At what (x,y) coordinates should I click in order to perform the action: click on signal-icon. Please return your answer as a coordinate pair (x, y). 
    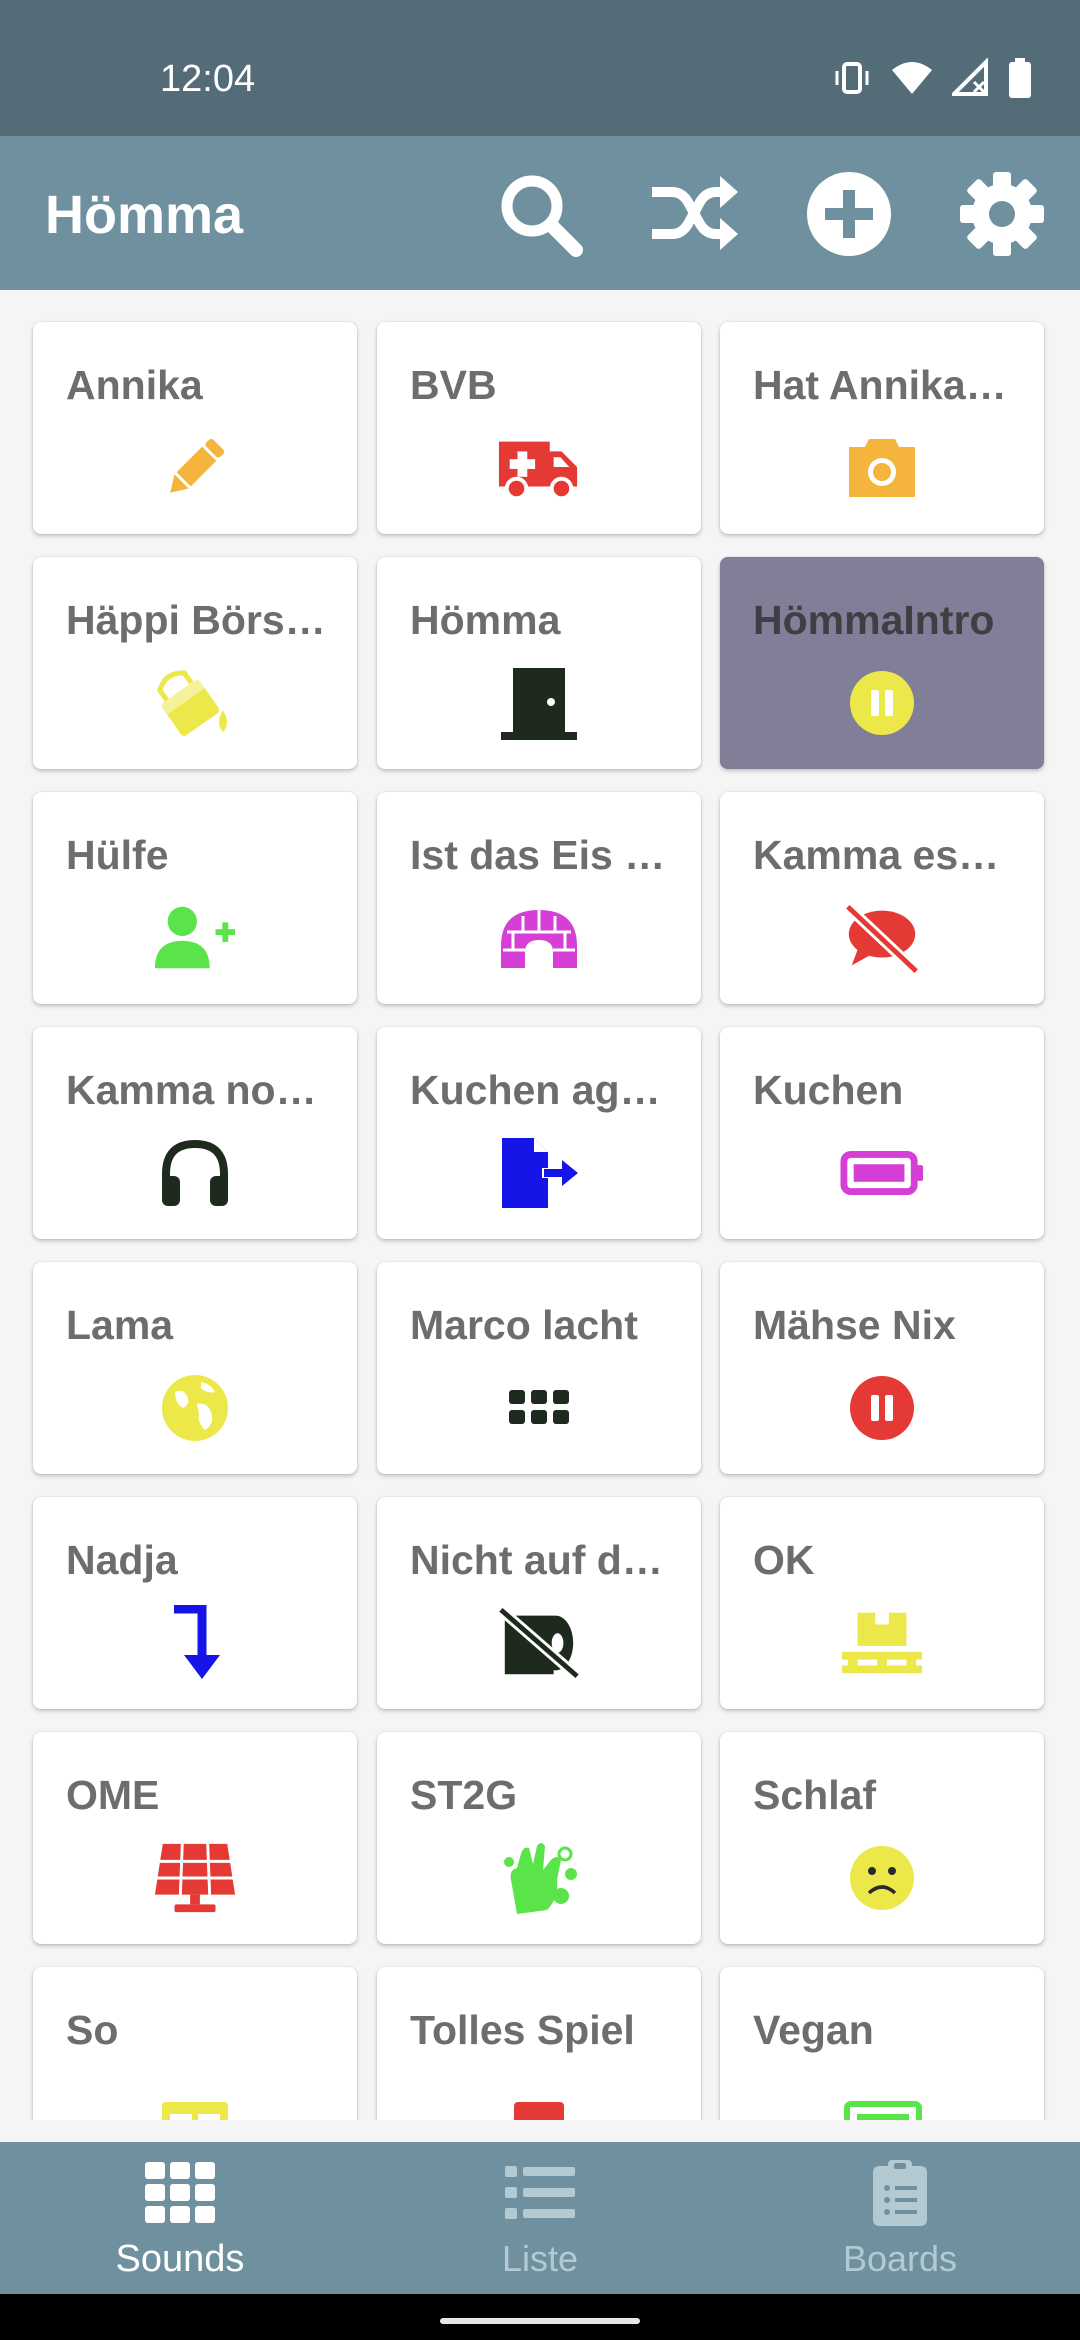
    Looking at the image, I should click on (971, 78).